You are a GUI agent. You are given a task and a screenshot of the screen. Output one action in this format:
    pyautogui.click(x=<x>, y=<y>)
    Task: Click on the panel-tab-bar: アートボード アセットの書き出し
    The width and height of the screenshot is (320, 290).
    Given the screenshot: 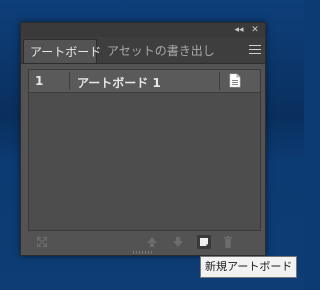 What is the action you would take?
    pyautogui.click(x=143, y=50)
    